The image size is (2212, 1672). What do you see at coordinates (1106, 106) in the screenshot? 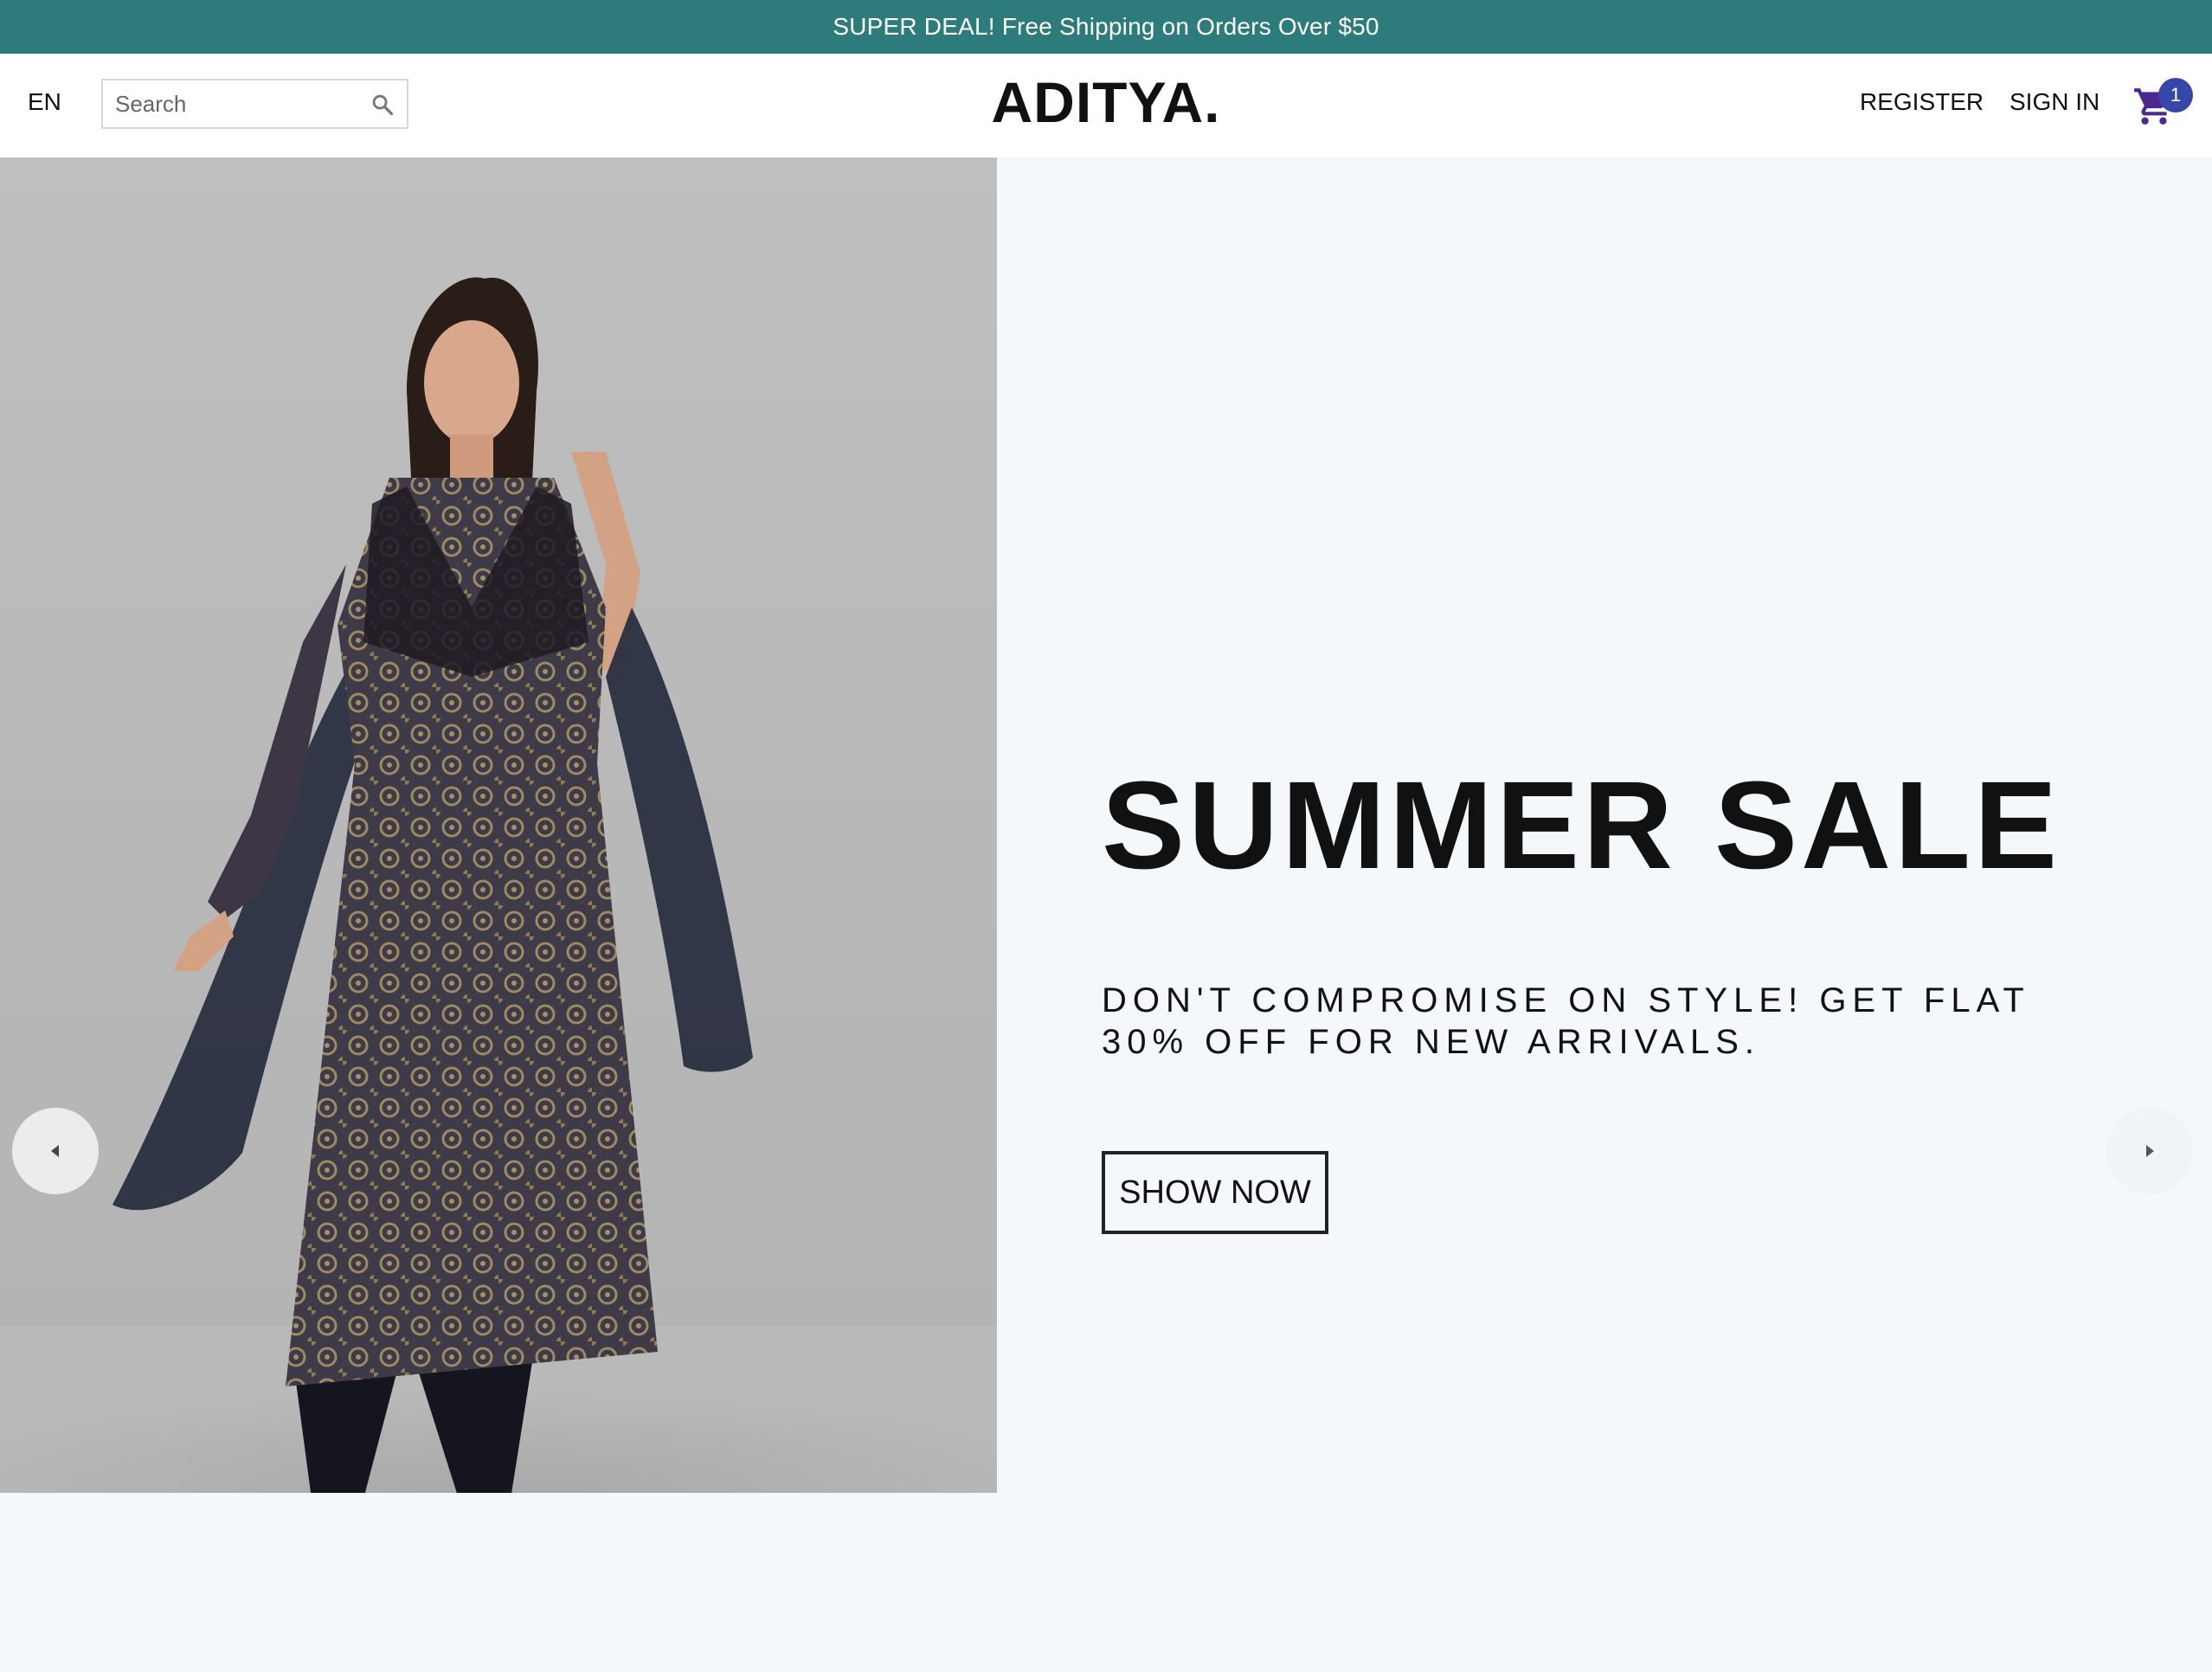
I see `navbar: EN ADITYA. REGISTER SIGN IN 1` at bounding box center [1106, 106].